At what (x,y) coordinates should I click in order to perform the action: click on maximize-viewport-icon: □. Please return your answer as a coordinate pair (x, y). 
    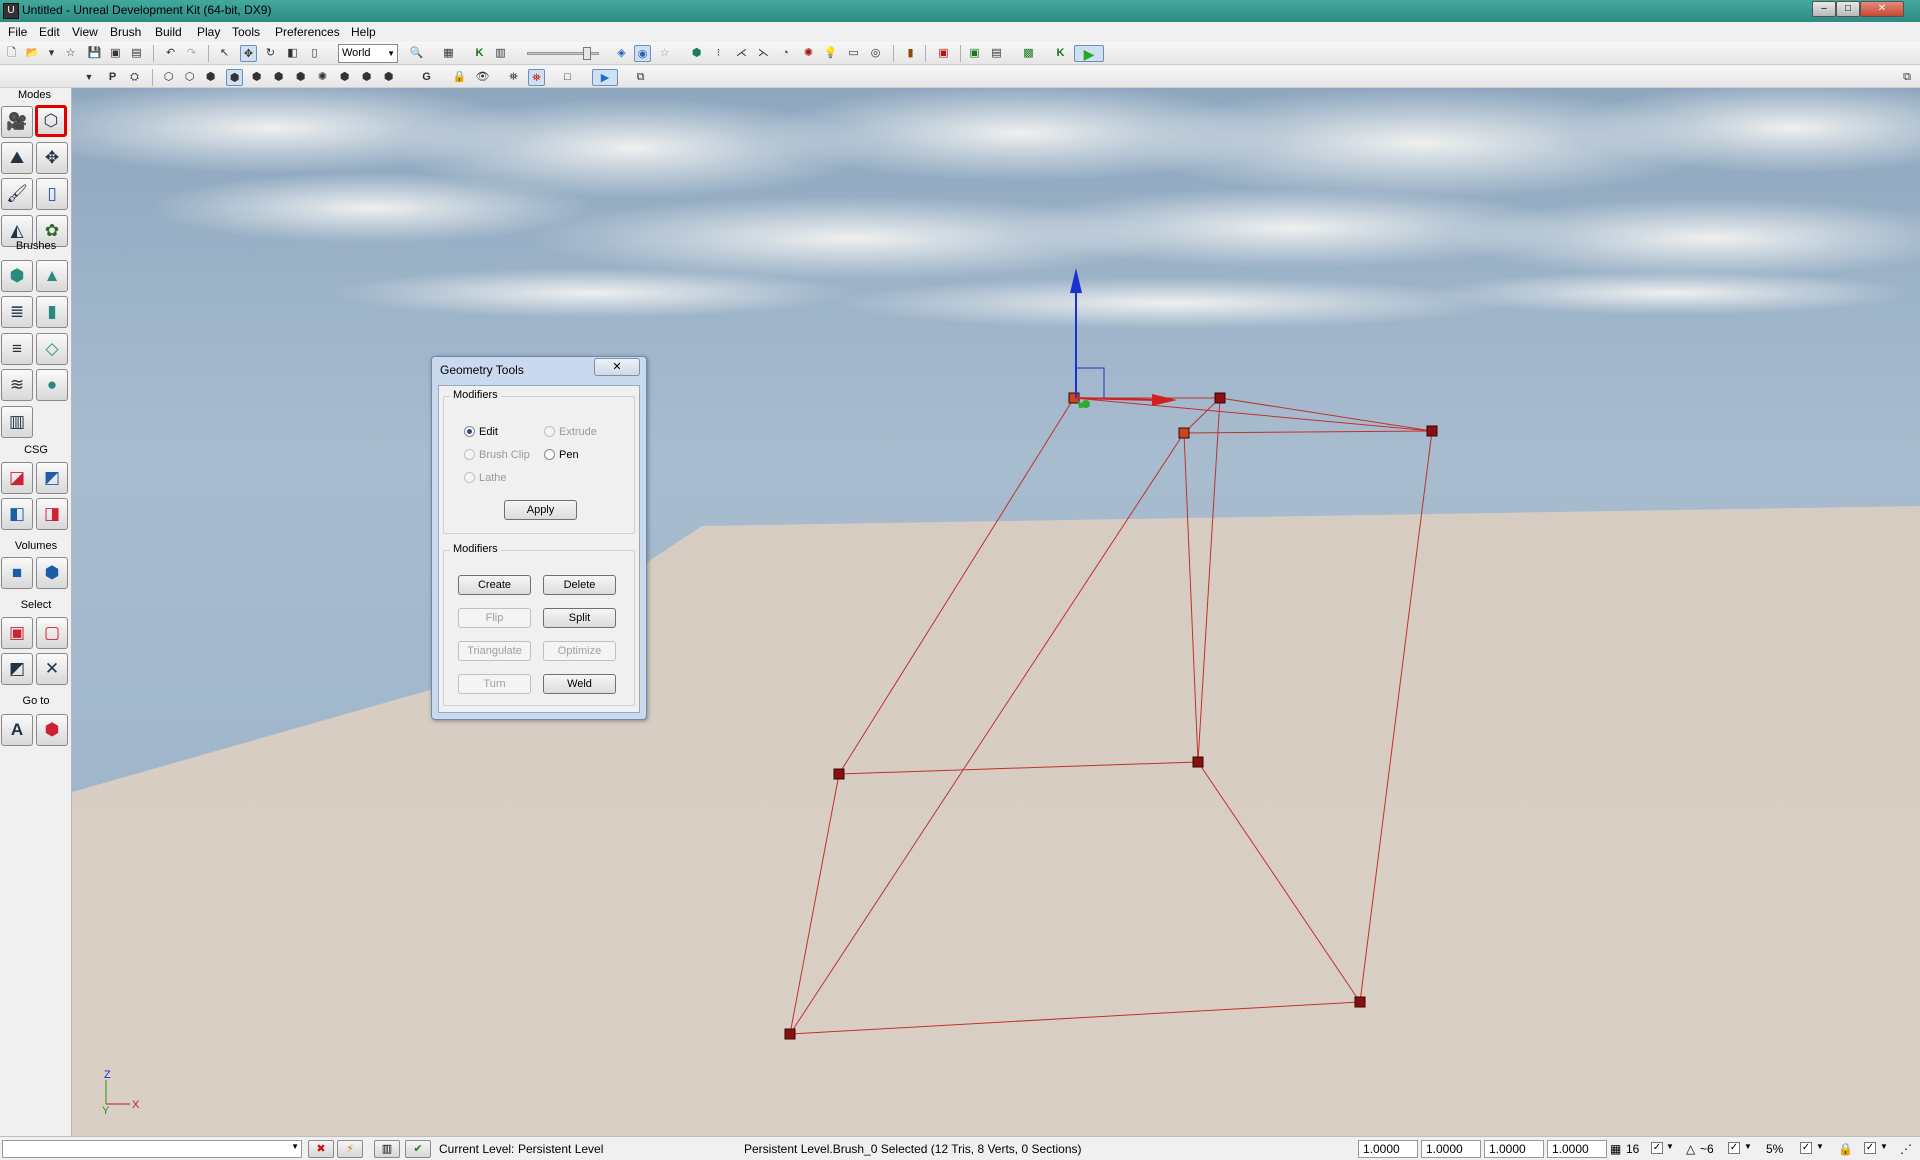
    Looking at the image, I should click on (567, 77).